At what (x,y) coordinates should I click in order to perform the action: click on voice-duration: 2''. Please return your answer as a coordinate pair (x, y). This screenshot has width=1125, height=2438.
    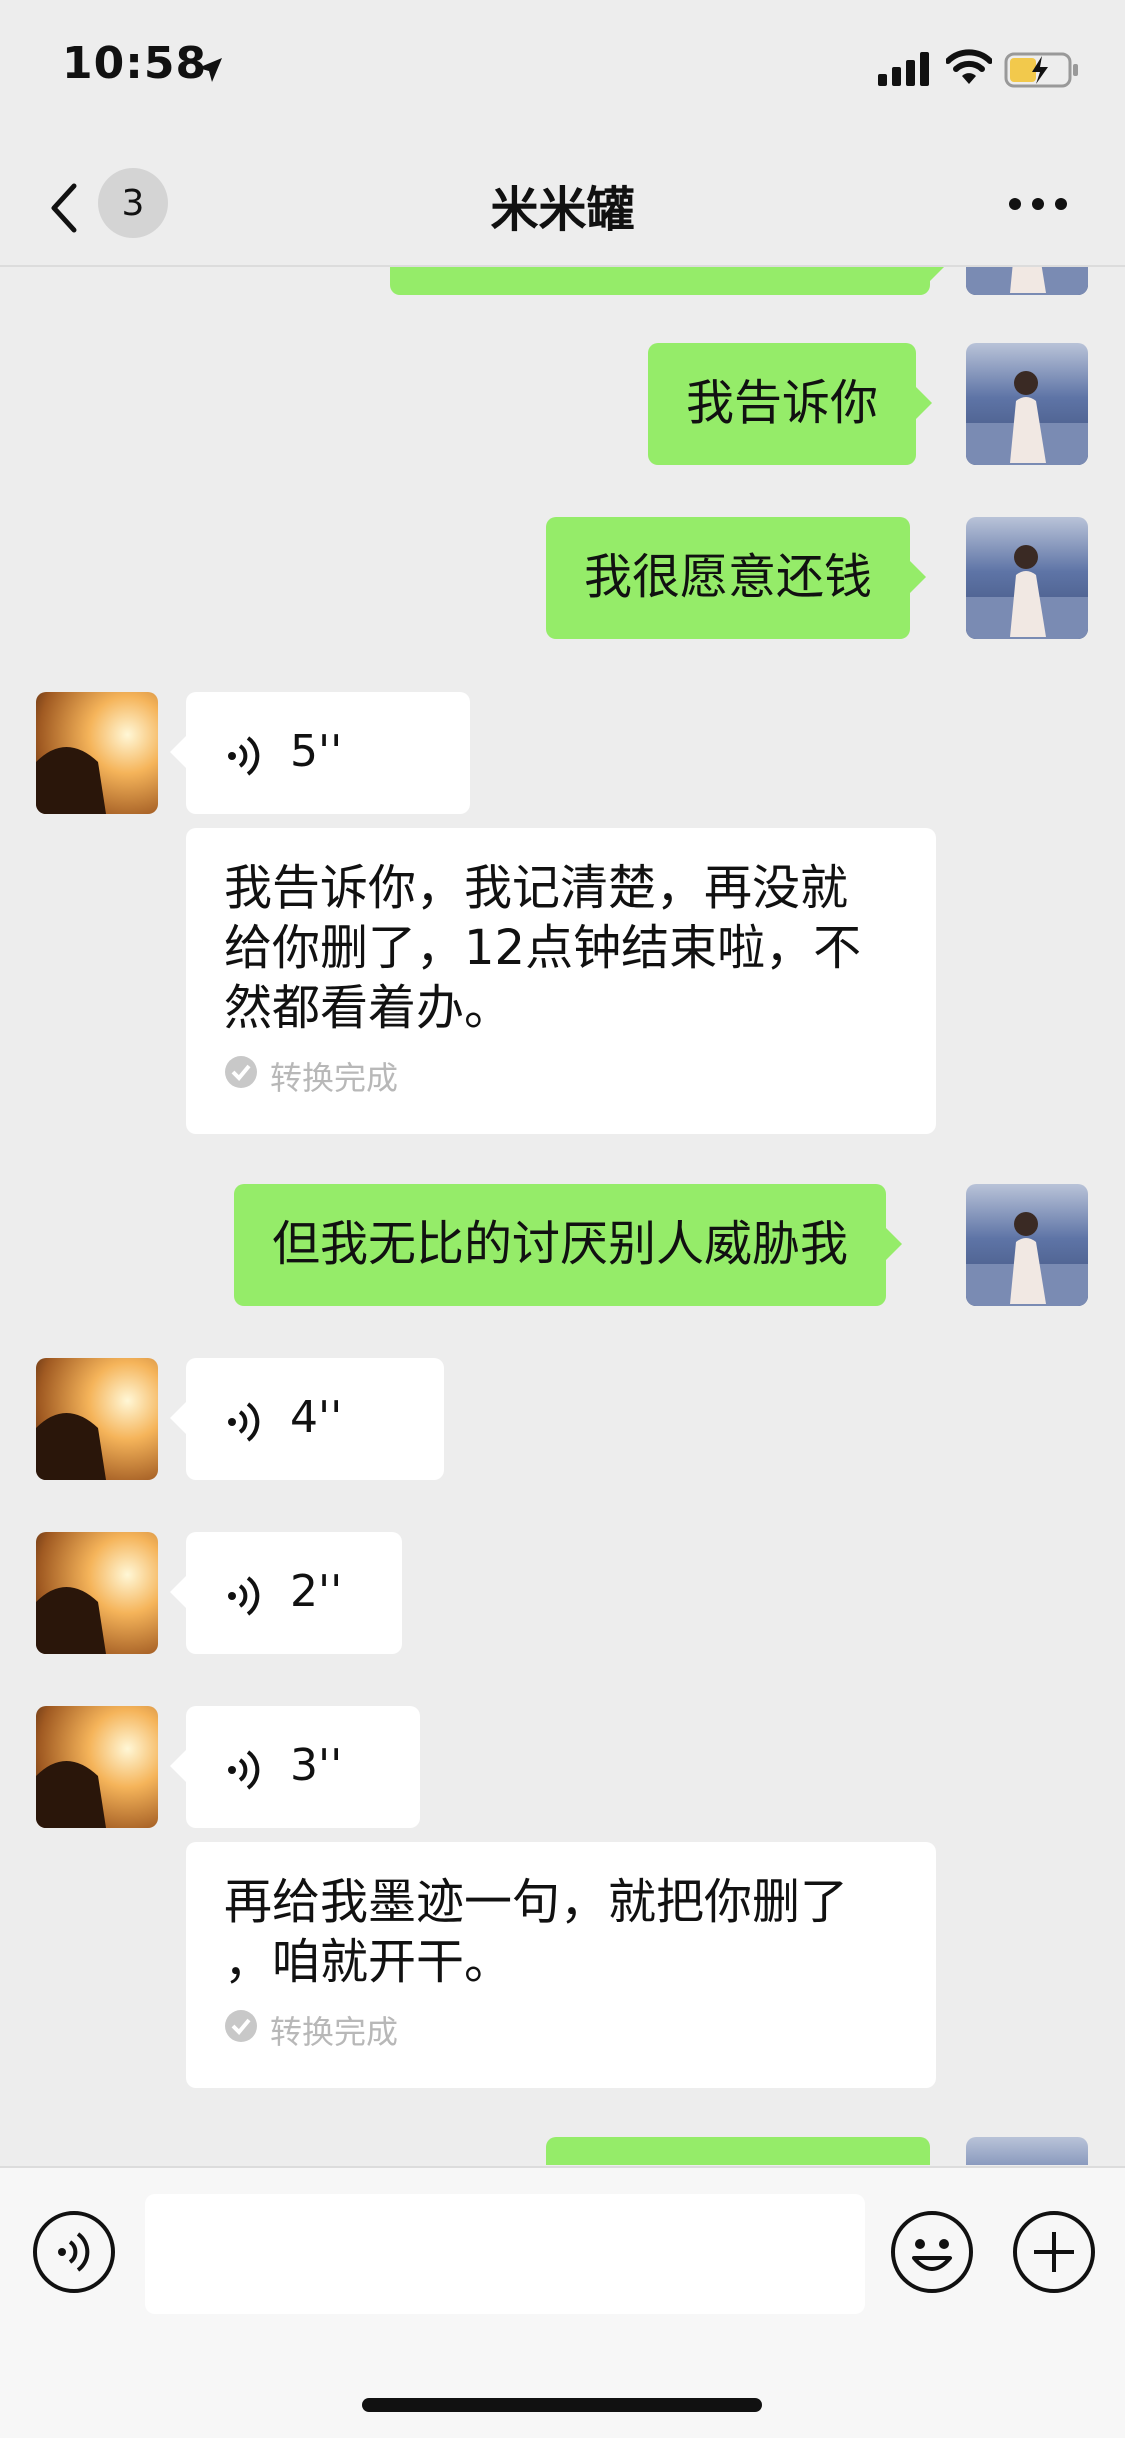
    Looking at the image, I should click on (316, 1591).